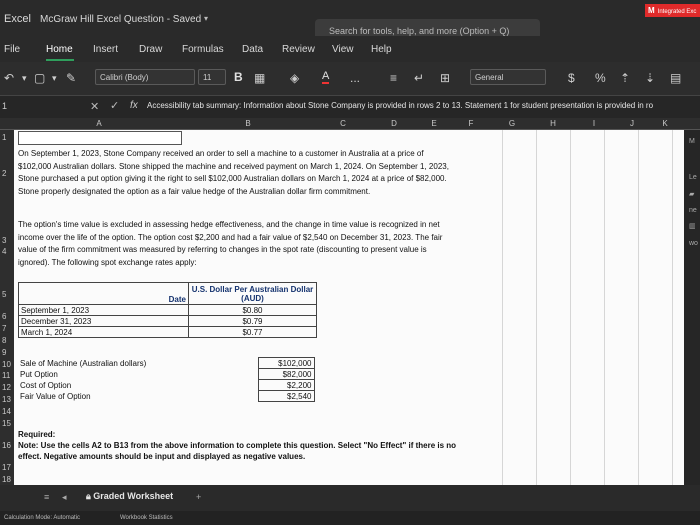 This screenshot has height=525, width=700. I want to click on row-header: 11, so click(6, 375).